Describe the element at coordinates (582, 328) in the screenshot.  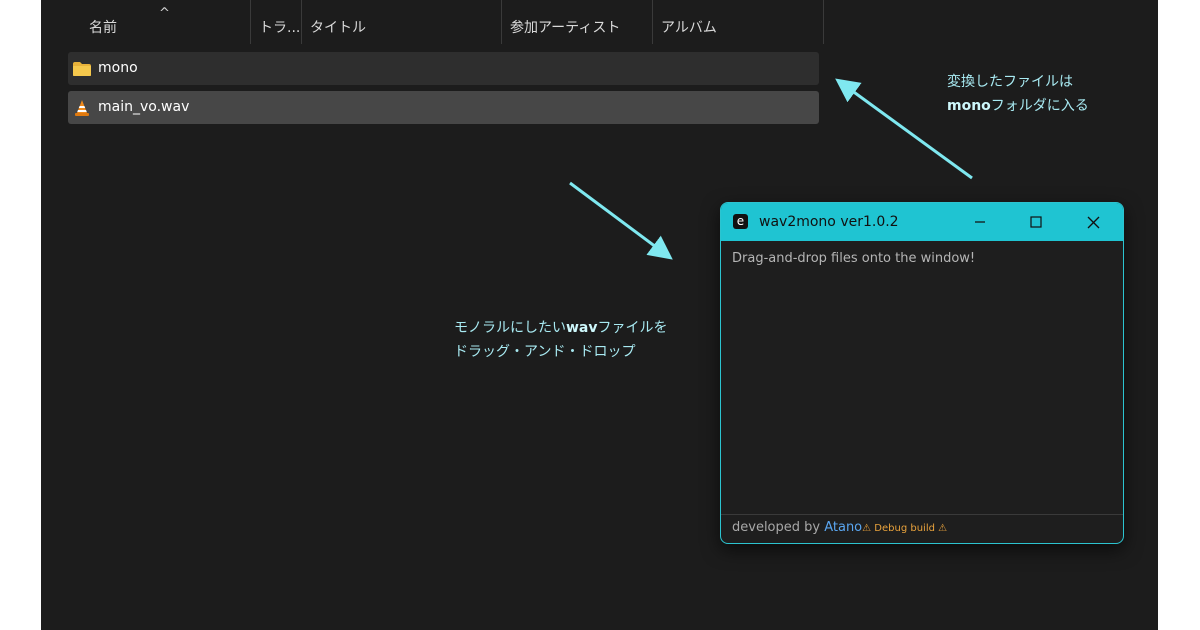
I see `annotation-bold: wav` at that location.